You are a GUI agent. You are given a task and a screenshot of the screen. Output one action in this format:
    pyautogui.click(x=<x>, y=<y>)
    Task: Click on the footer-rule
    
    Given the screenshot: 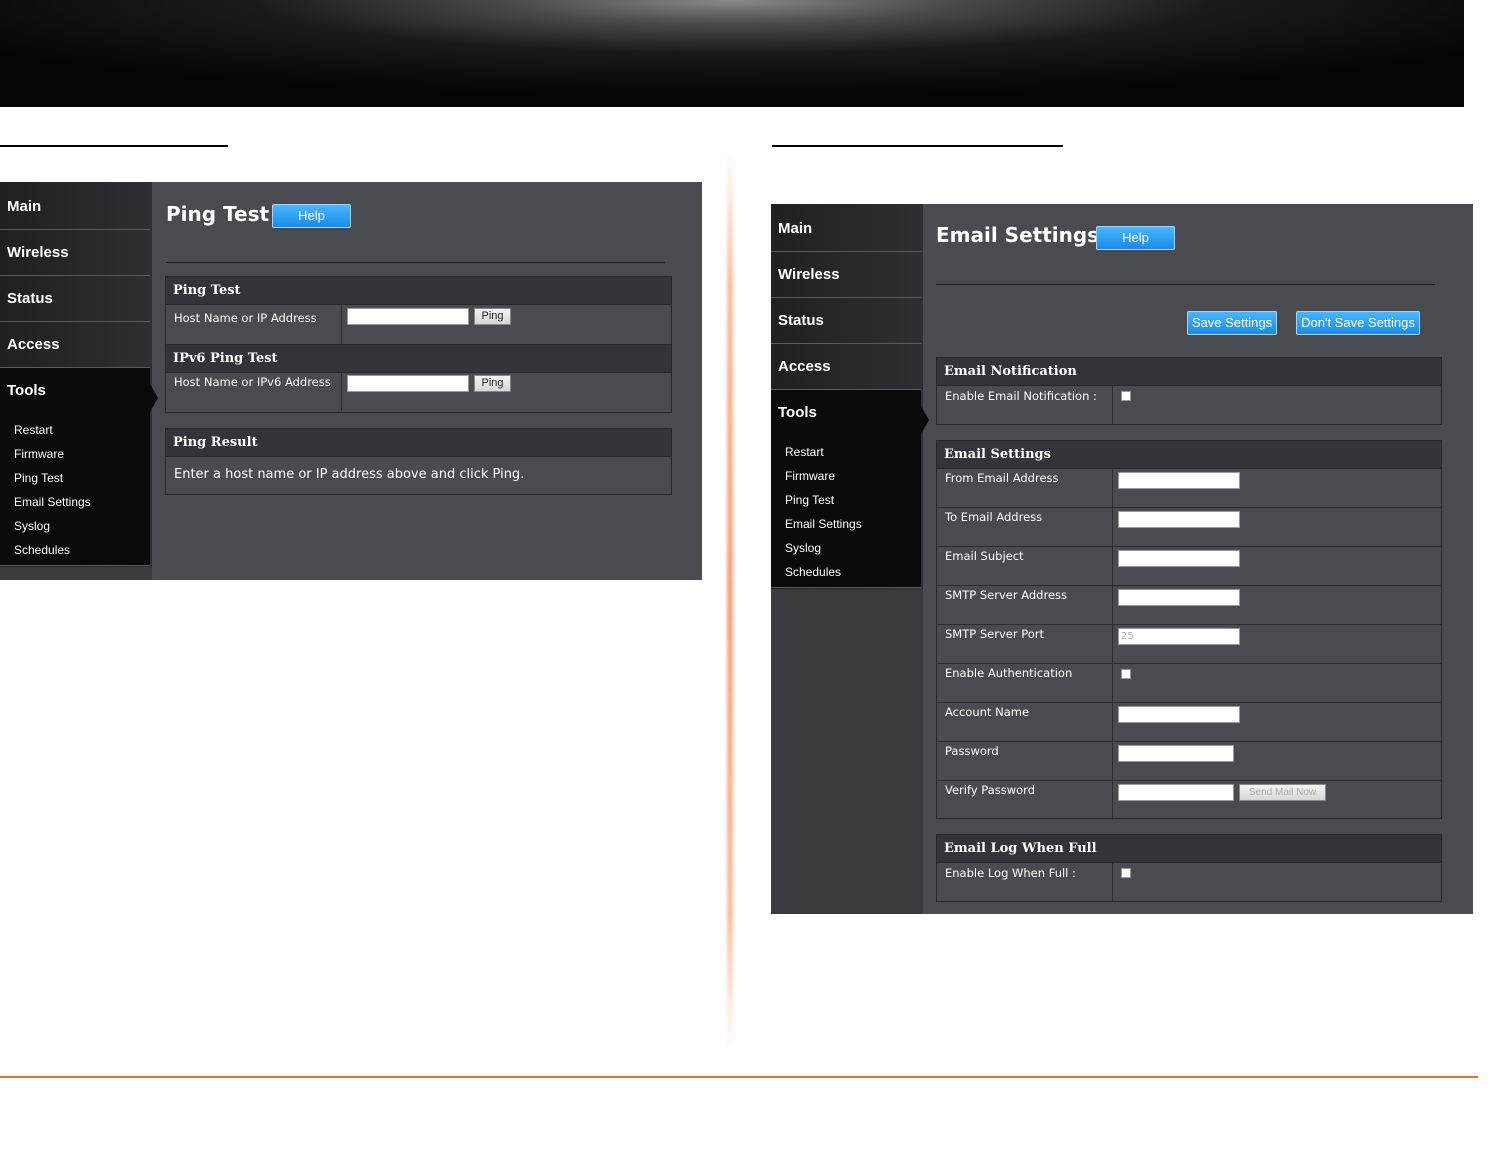 What is the action you would take?
    pyautogui.click(x=739, y=1077)
    